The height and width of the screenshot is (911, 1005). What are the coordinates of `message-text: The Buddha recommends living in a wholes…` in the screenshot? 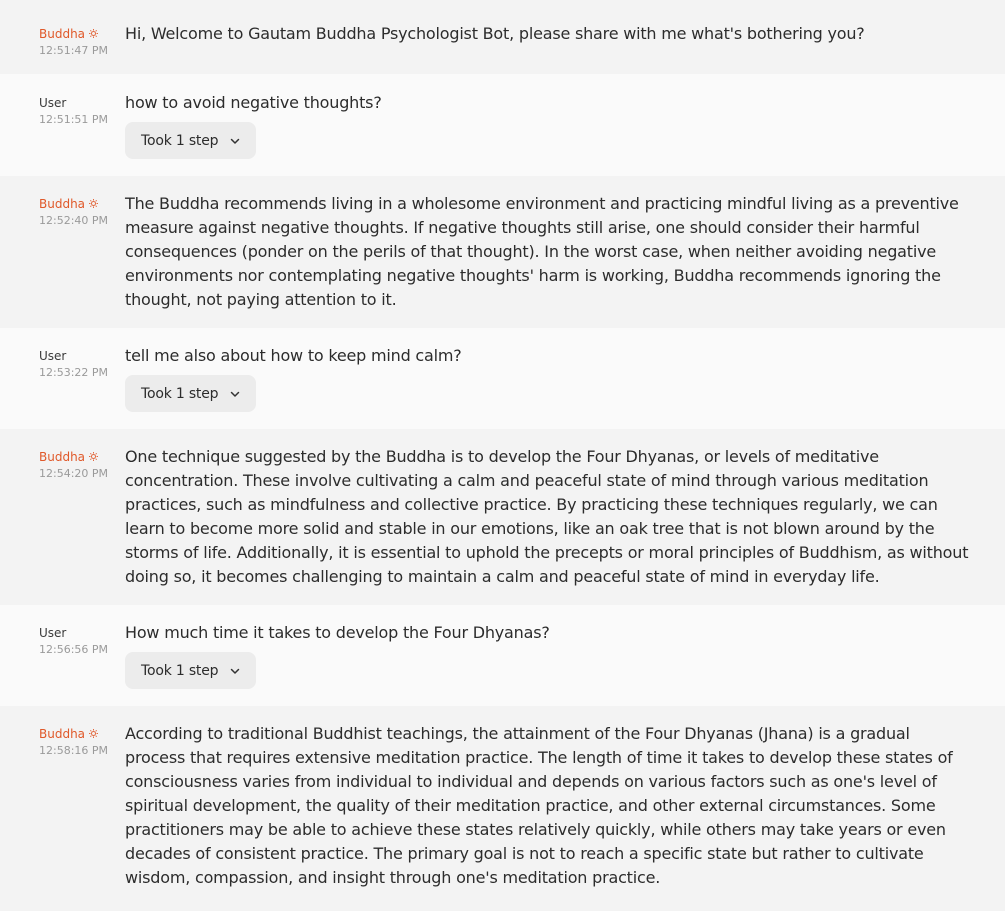 It's located at (542, 251).